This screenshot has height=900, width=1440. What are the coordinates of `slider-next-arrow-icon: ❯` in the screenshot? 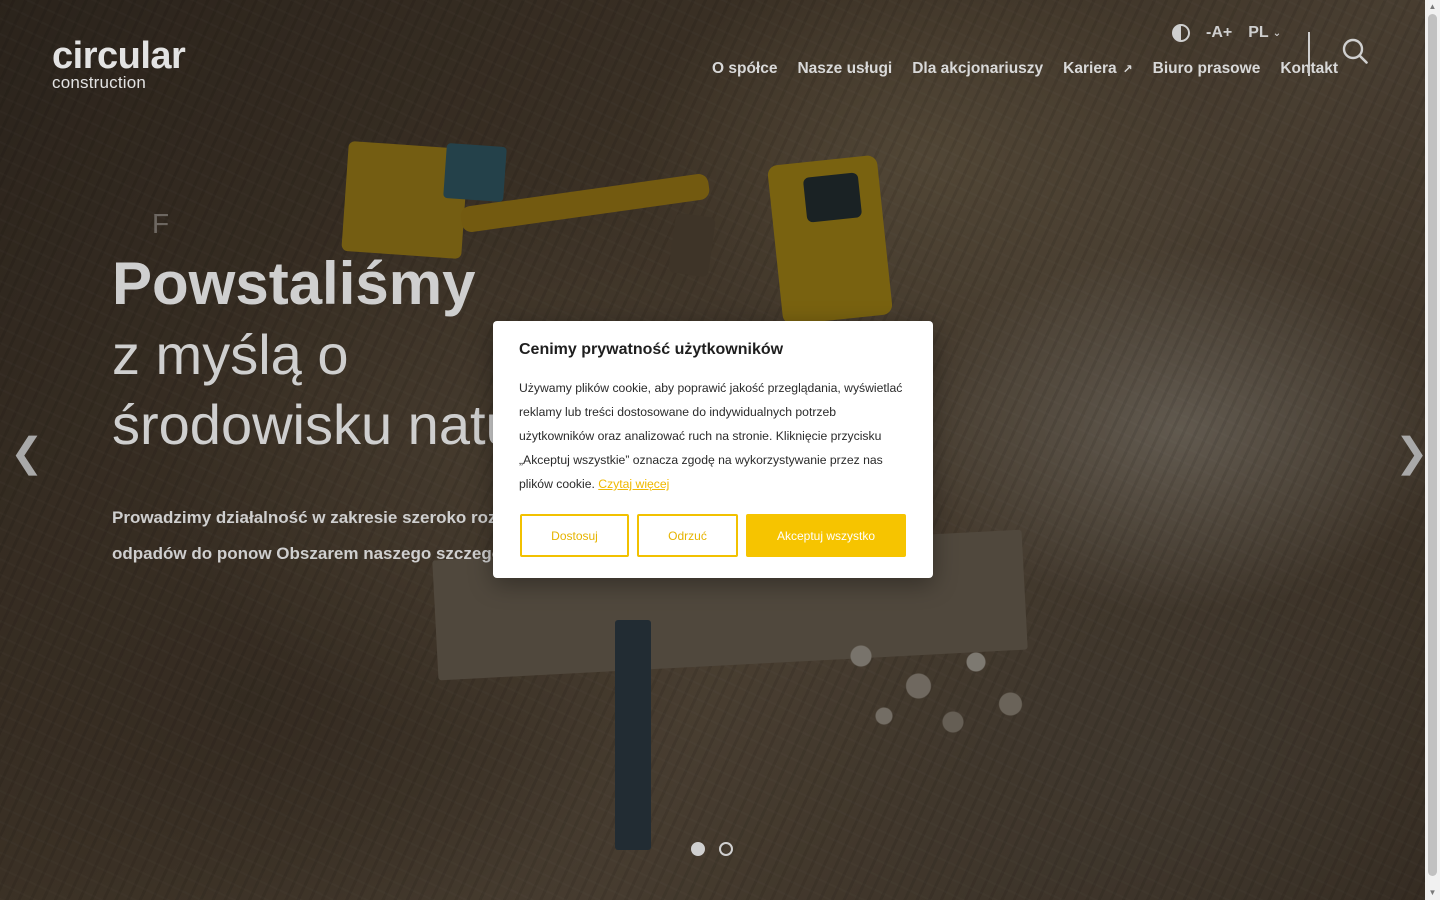 It's located at (1412, 453).